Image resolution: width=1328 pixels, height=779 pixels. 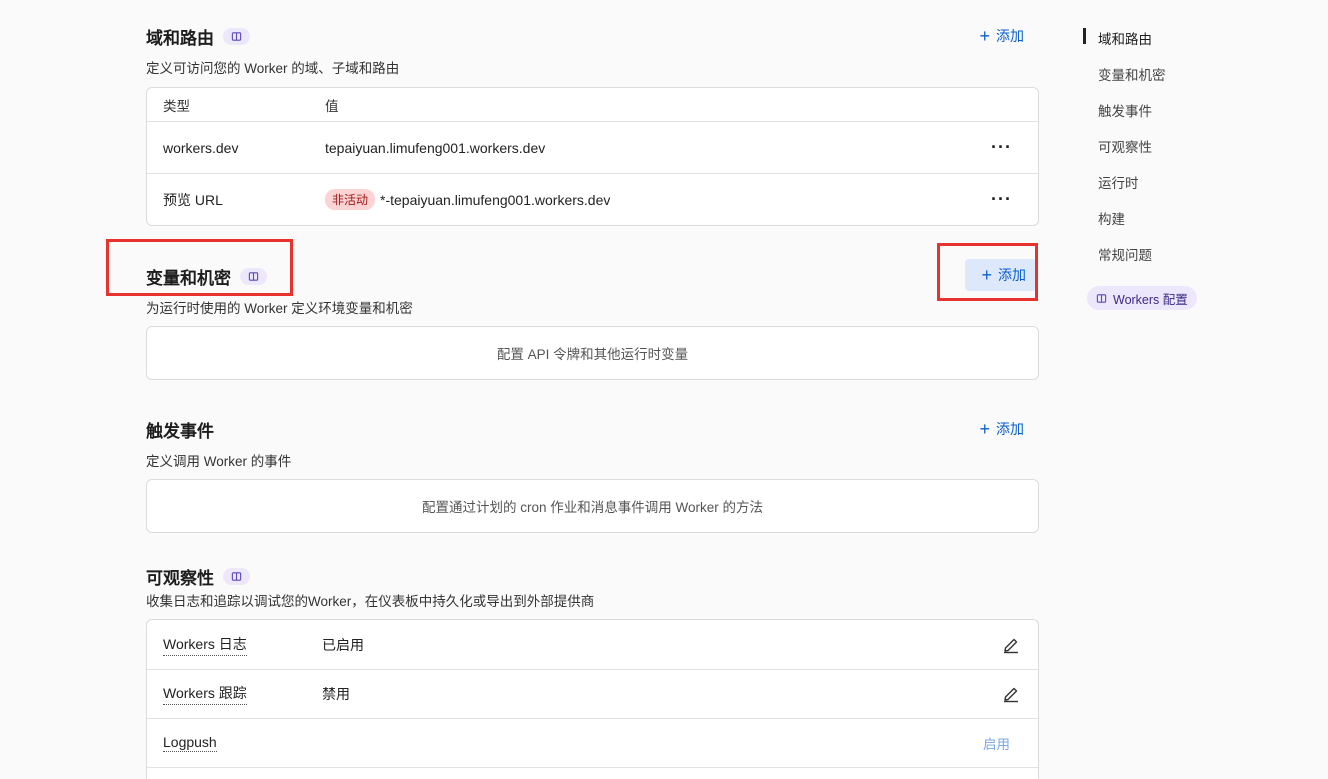 What do you see at coordinates (592, 644) in the screenshot?
I see `table-row: Workers 日志 已启用` at bounding box center [592, 644].